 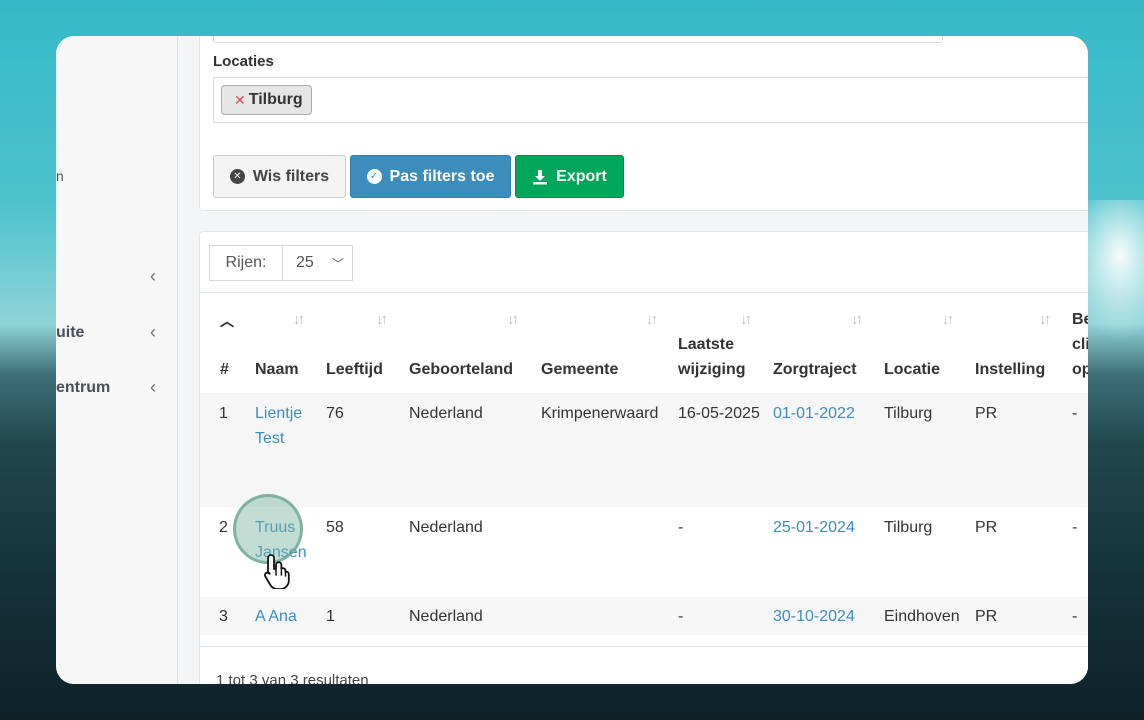 I want to click on chevron-down-icon: ﹀, so click(x=337, y=264).